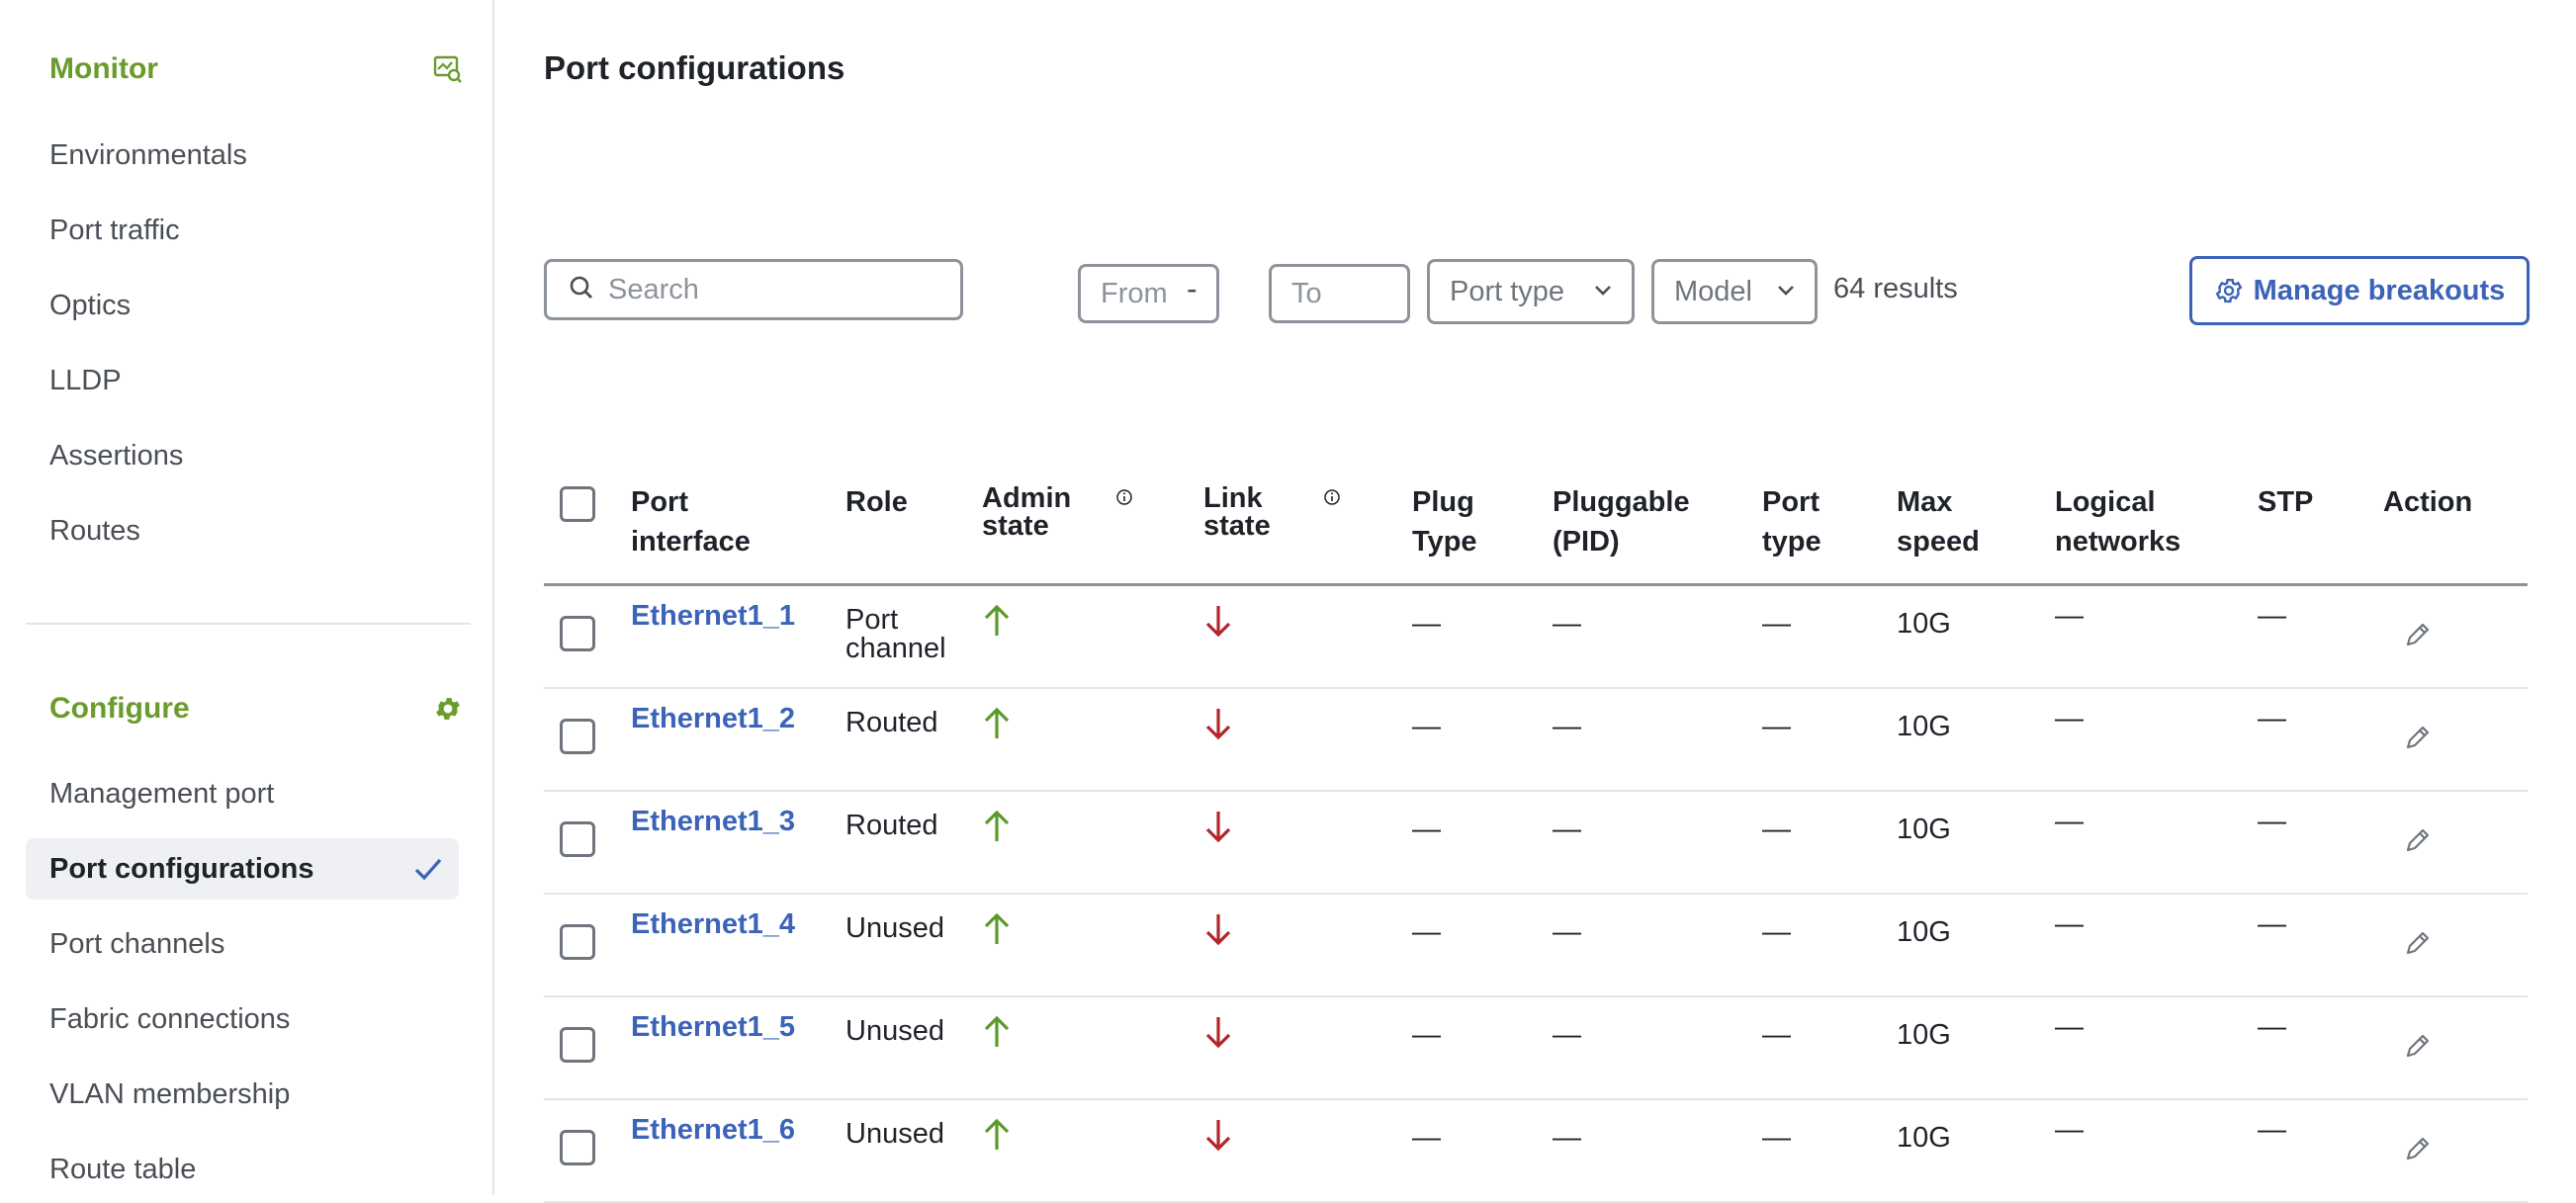 This screenshot has height=1203, width=2576. What do you see at coordinates (705, 522) in the screenshot?
I see `col-port-interface: Port interface` at bounding box center [705, 522].